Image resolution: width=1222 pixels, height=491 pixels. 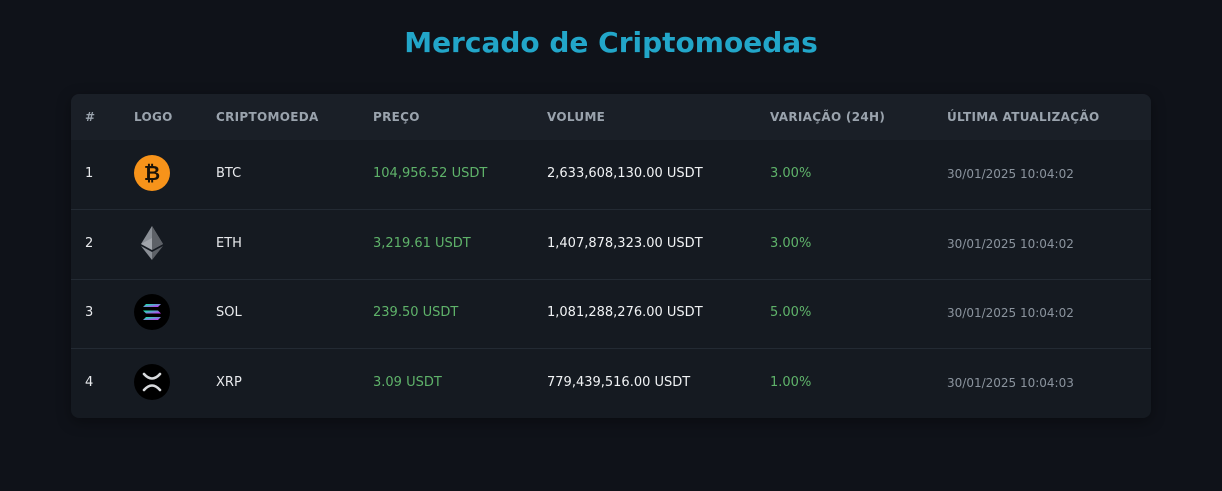 What do you see at coordinates (828, 117) in the screenshot?
I see `column-header-change: VARIAÇÃO (24H)` at bounding box center [828, 117].